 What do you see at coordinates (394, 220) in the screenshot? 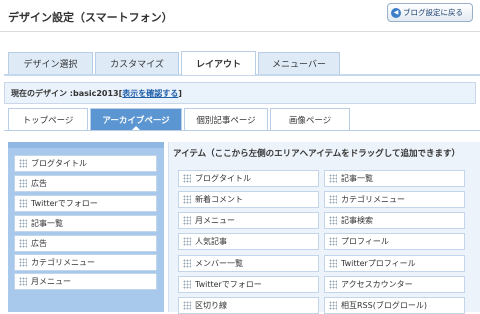
I see `available-item: 記事検索` at bounding box center [394, 220].